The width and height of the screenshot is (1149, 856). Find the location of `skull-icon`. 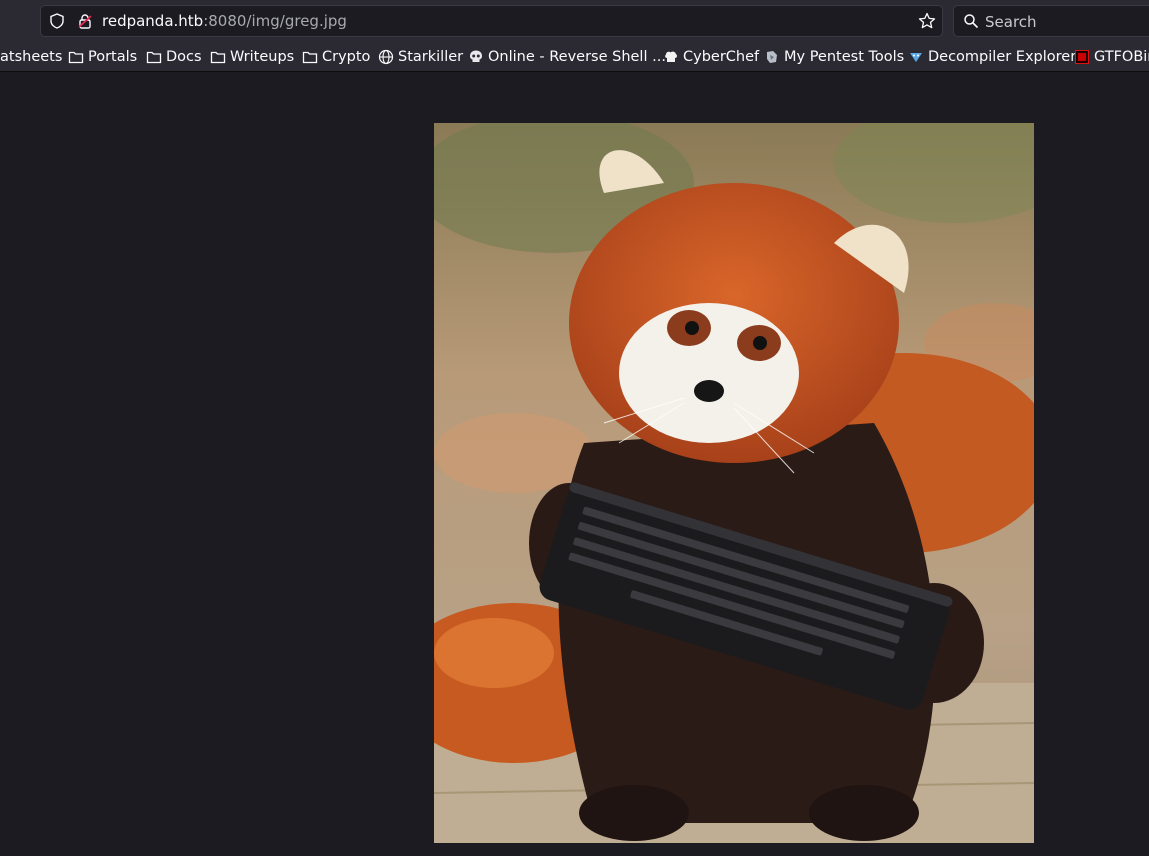

skull-icon is located at coordinates (476, 56).